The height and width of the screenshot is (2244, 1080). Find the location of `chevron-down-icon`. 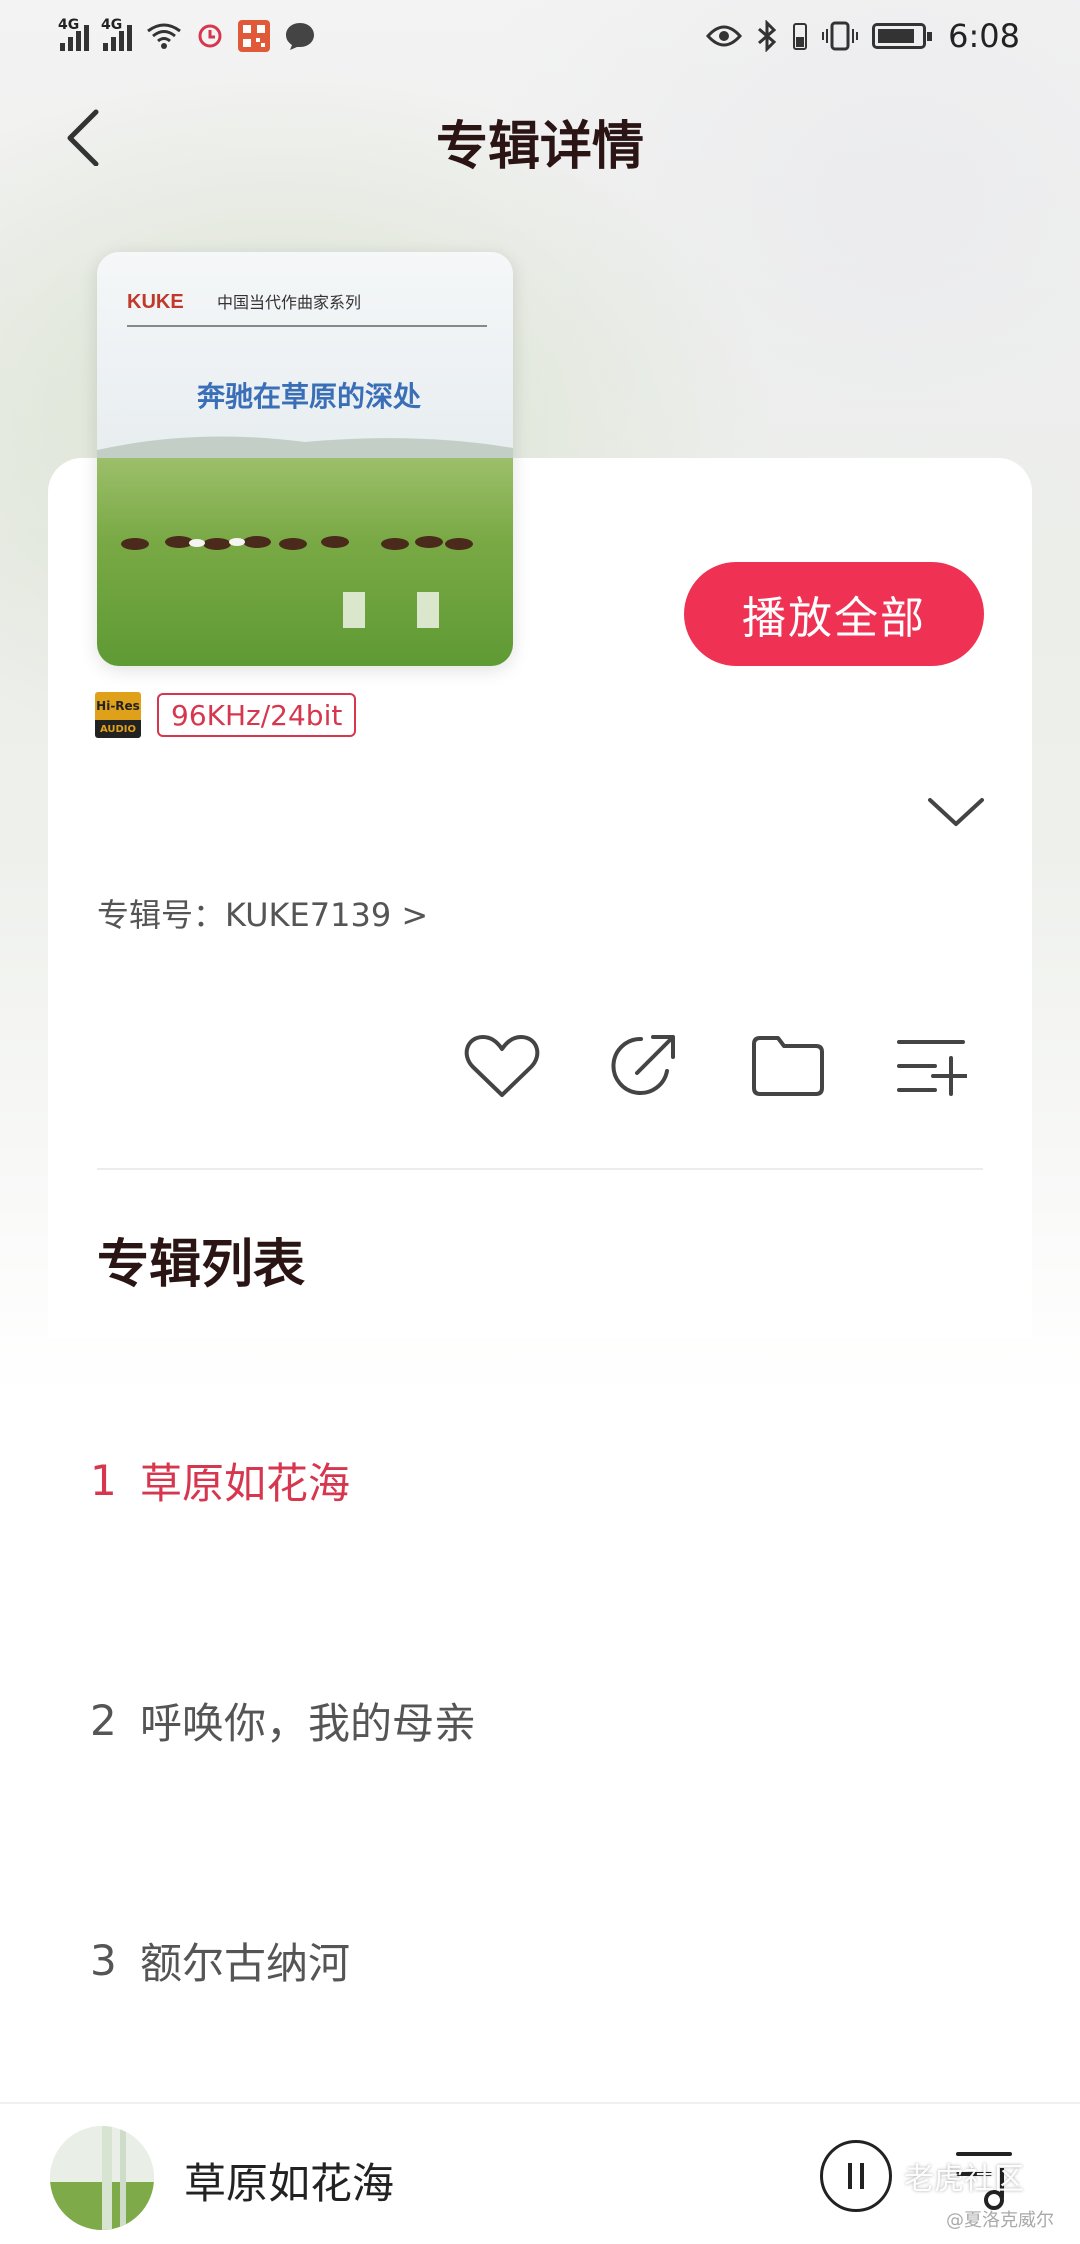

chevron-down-icon is located at coordinates (956, 812).